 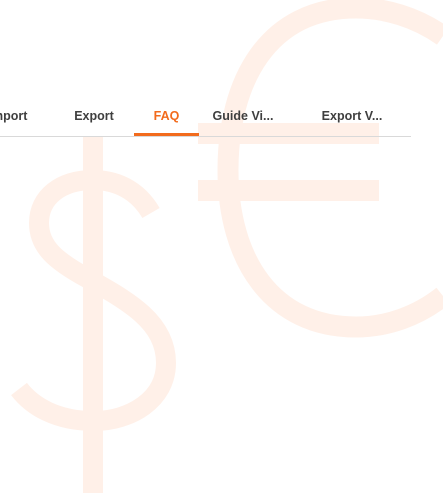 What do you see at coordinates (205, 136) in the screenshot?
I see `tabs-divider` at bounding box center [205, 136].